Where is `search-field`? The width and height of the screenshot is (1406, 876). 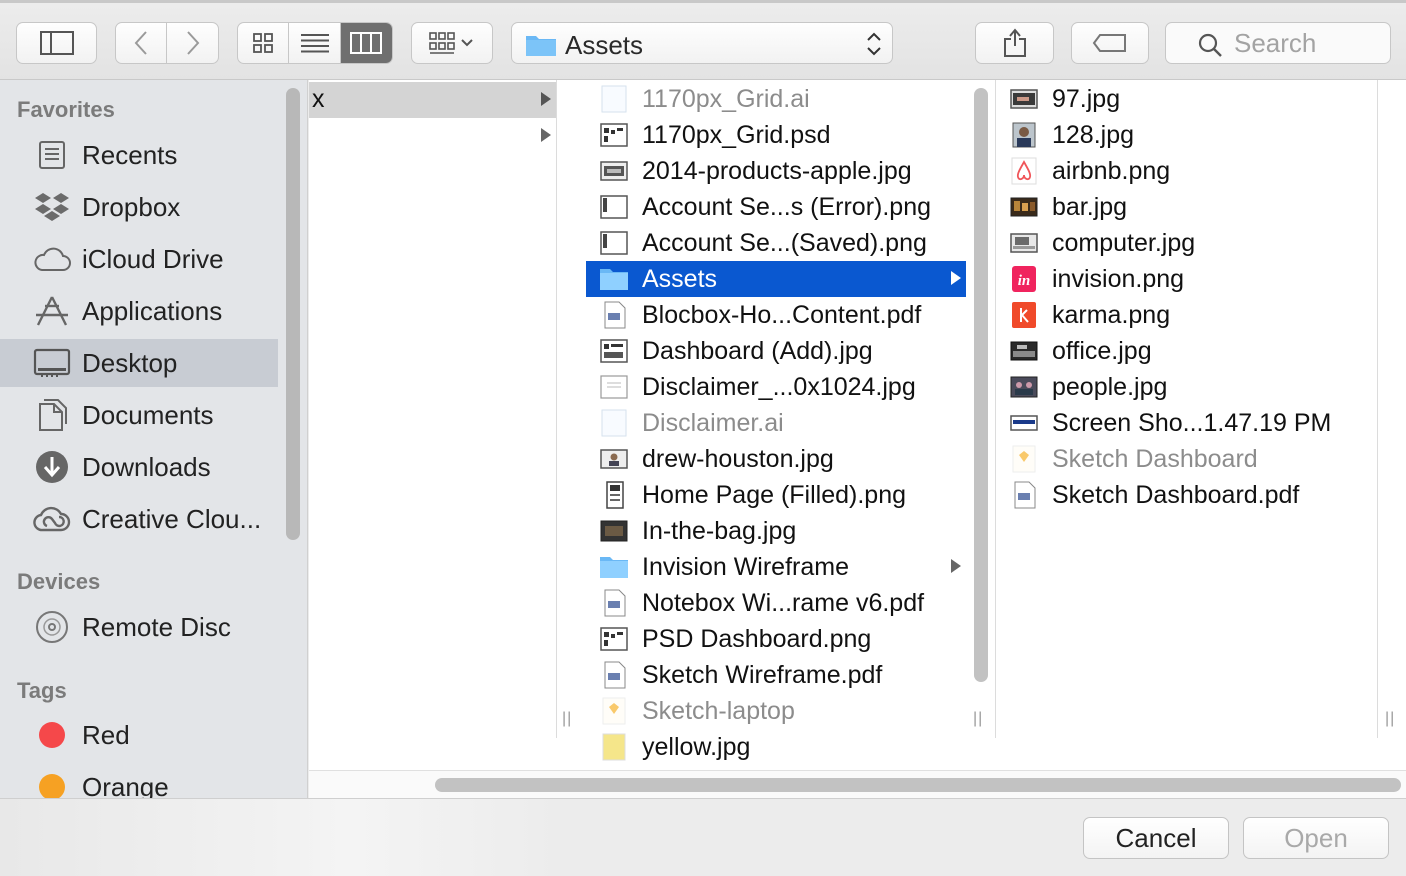 search-field is located at coordinates (1278, 43).